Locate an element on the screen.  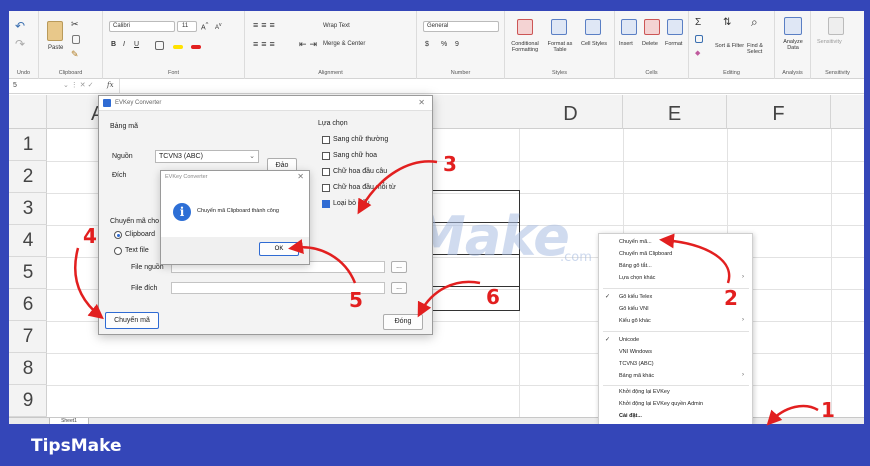
menu-item-unicode: Unicode is located at coordinates (629, 340).